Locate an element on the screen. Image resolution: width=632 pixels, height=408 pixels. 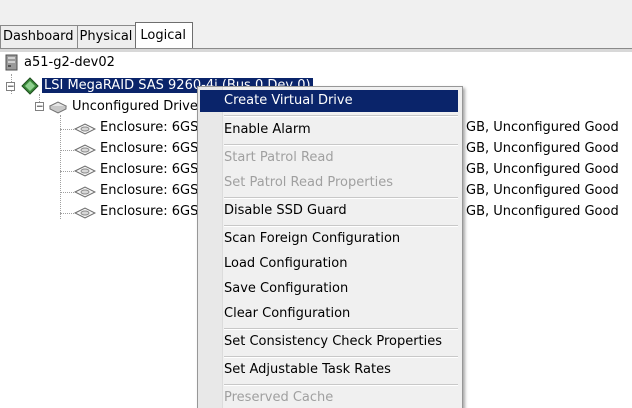
menu-item-set-adjustable-task-rates: Set Adjustable Task Rates is located at coordinates (329, 370).